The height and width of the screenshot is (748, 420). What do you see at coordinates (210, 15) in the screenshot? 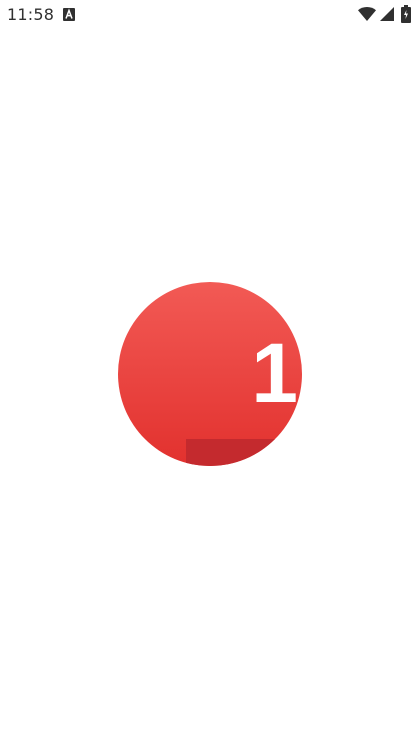
I see `status-bar: 11:58` at bounding box center [210, 15].